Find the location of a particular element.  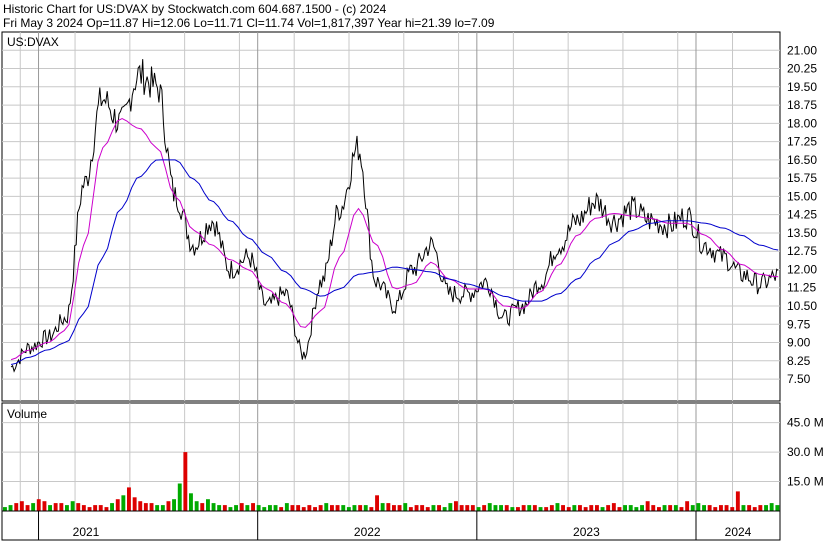

x-axis: 2021 2022 2023 2024 is located at coordinates (391, 525).